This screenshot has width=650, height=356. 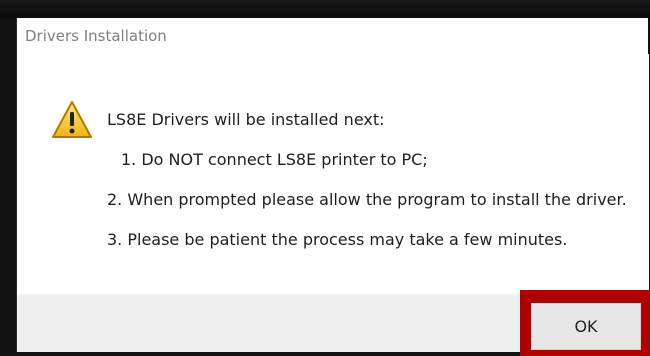 What do you see at coordinates (96, 36) in the screenshot?
I see `dialog-title: Drivers Installation` at bounding box center [96, 36].